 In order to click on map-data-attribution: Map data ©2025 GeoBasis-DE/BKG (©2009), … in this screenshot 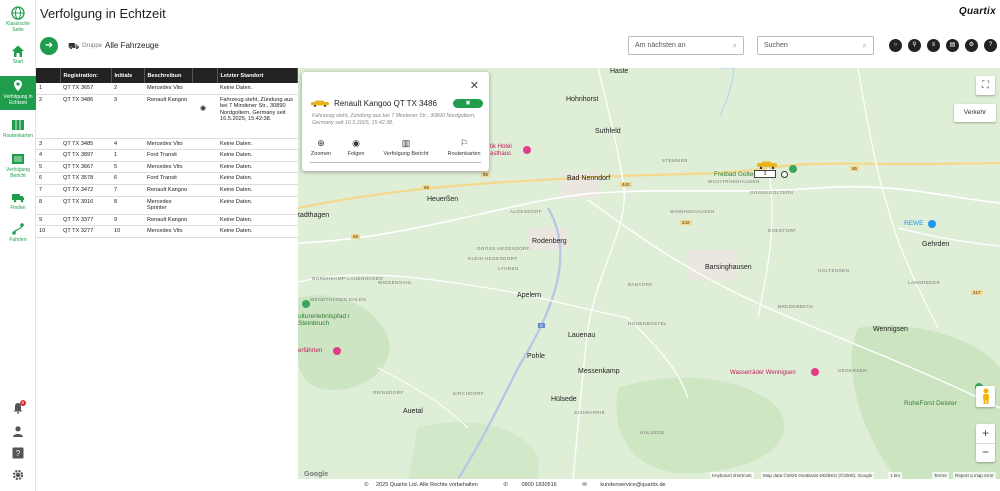, I will do `click(818, 475)`.